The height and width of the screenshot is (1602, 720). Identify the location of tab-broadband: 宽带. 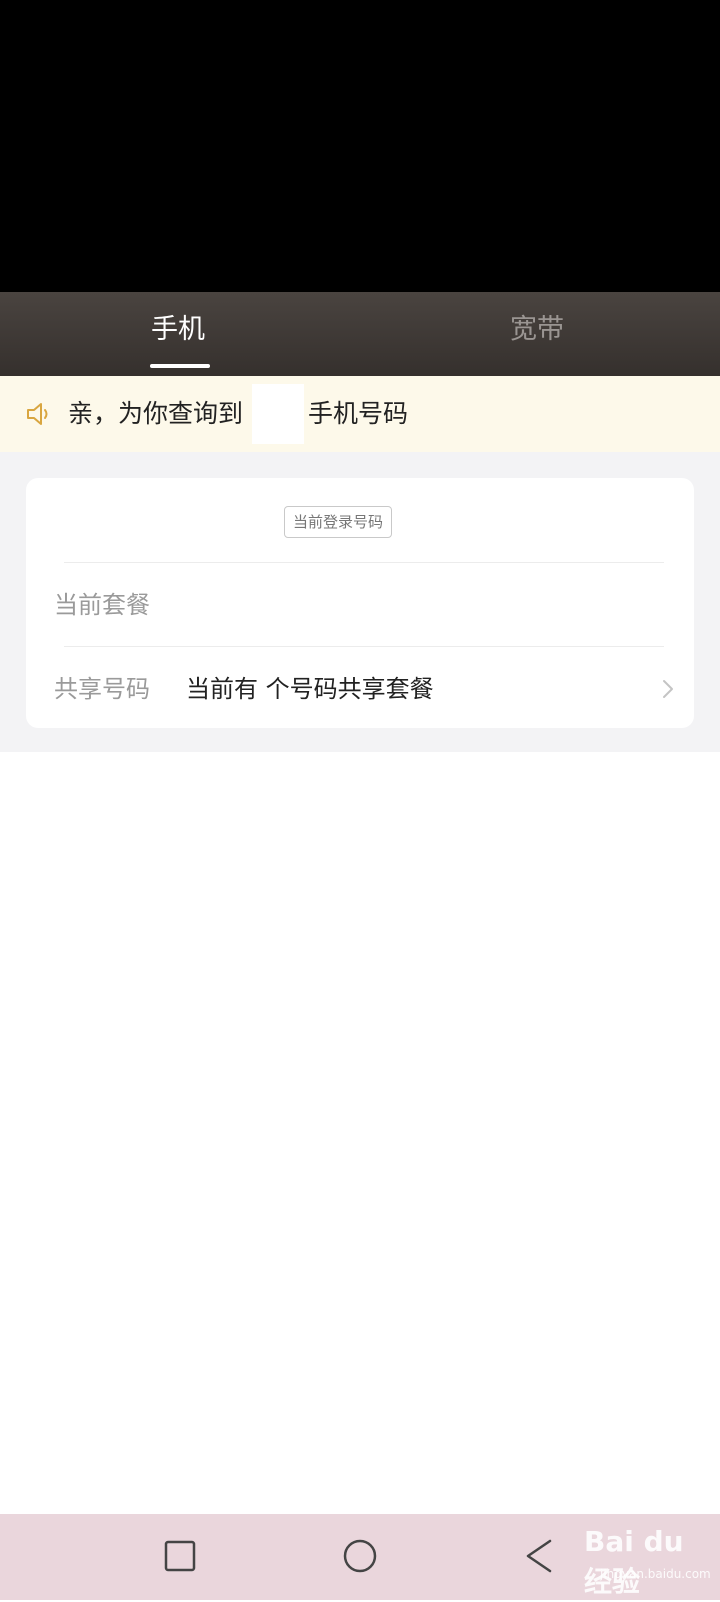
(537, 330).